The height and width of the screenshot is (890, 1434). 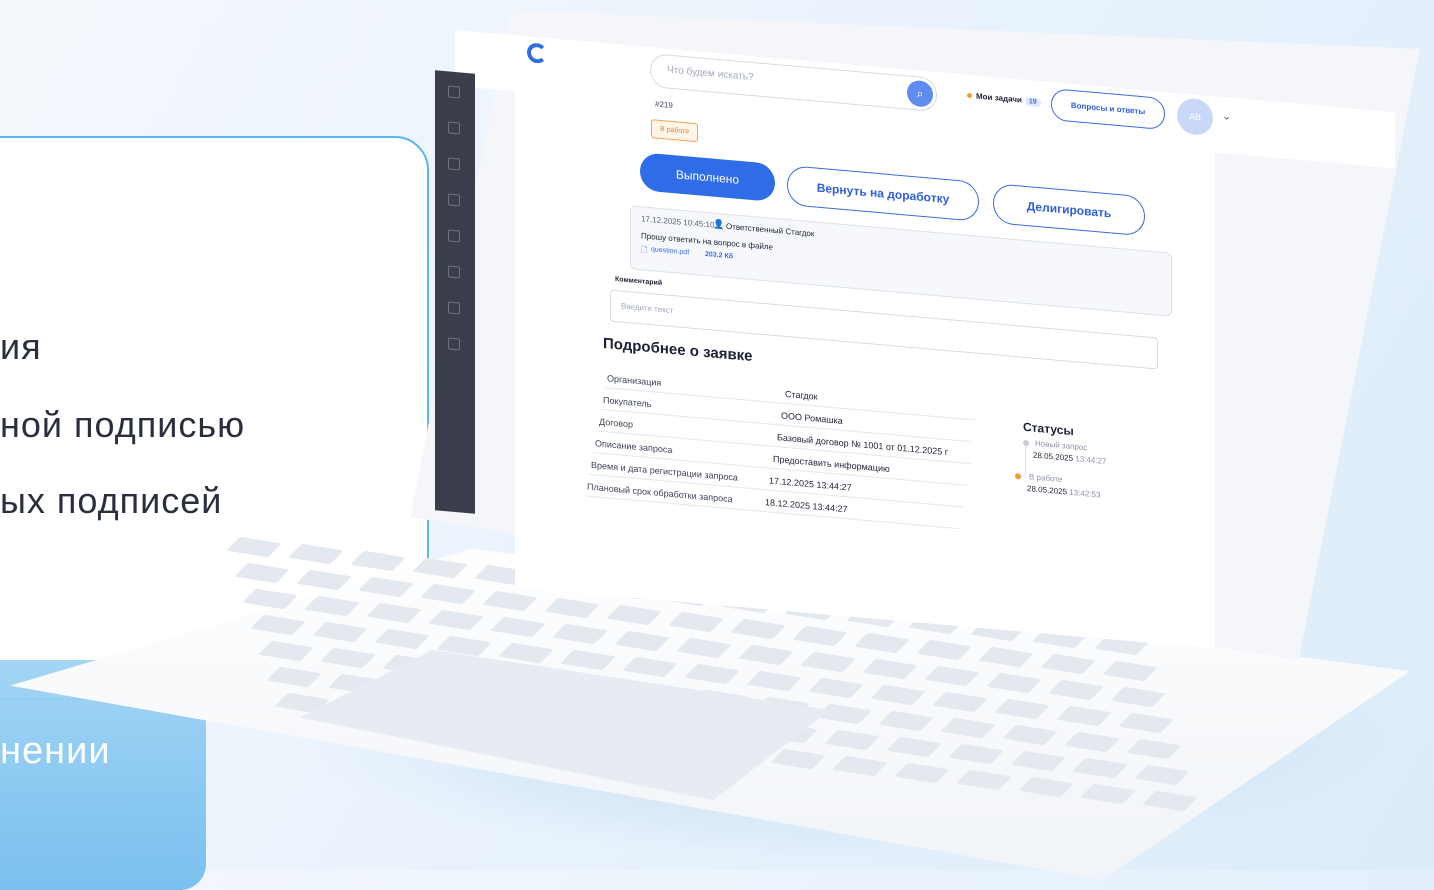 What do you see at coordinates (719, 224) in the screenshot?
I see `user-icon: 👤` at bounding box center [719, 224].